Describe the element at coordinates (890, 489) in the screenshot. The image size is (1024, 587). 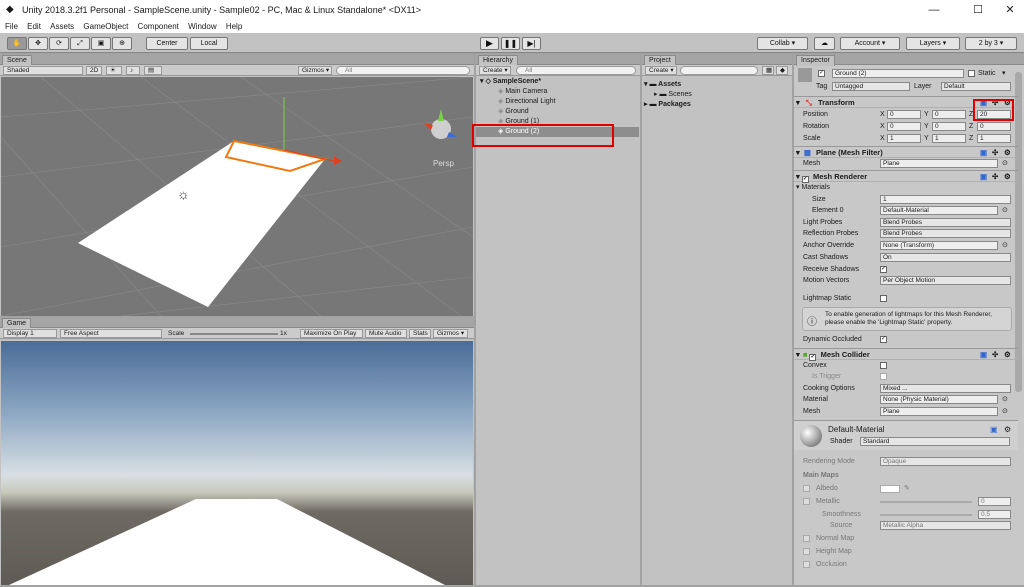
I see `albedo-color-swatch` at that location.